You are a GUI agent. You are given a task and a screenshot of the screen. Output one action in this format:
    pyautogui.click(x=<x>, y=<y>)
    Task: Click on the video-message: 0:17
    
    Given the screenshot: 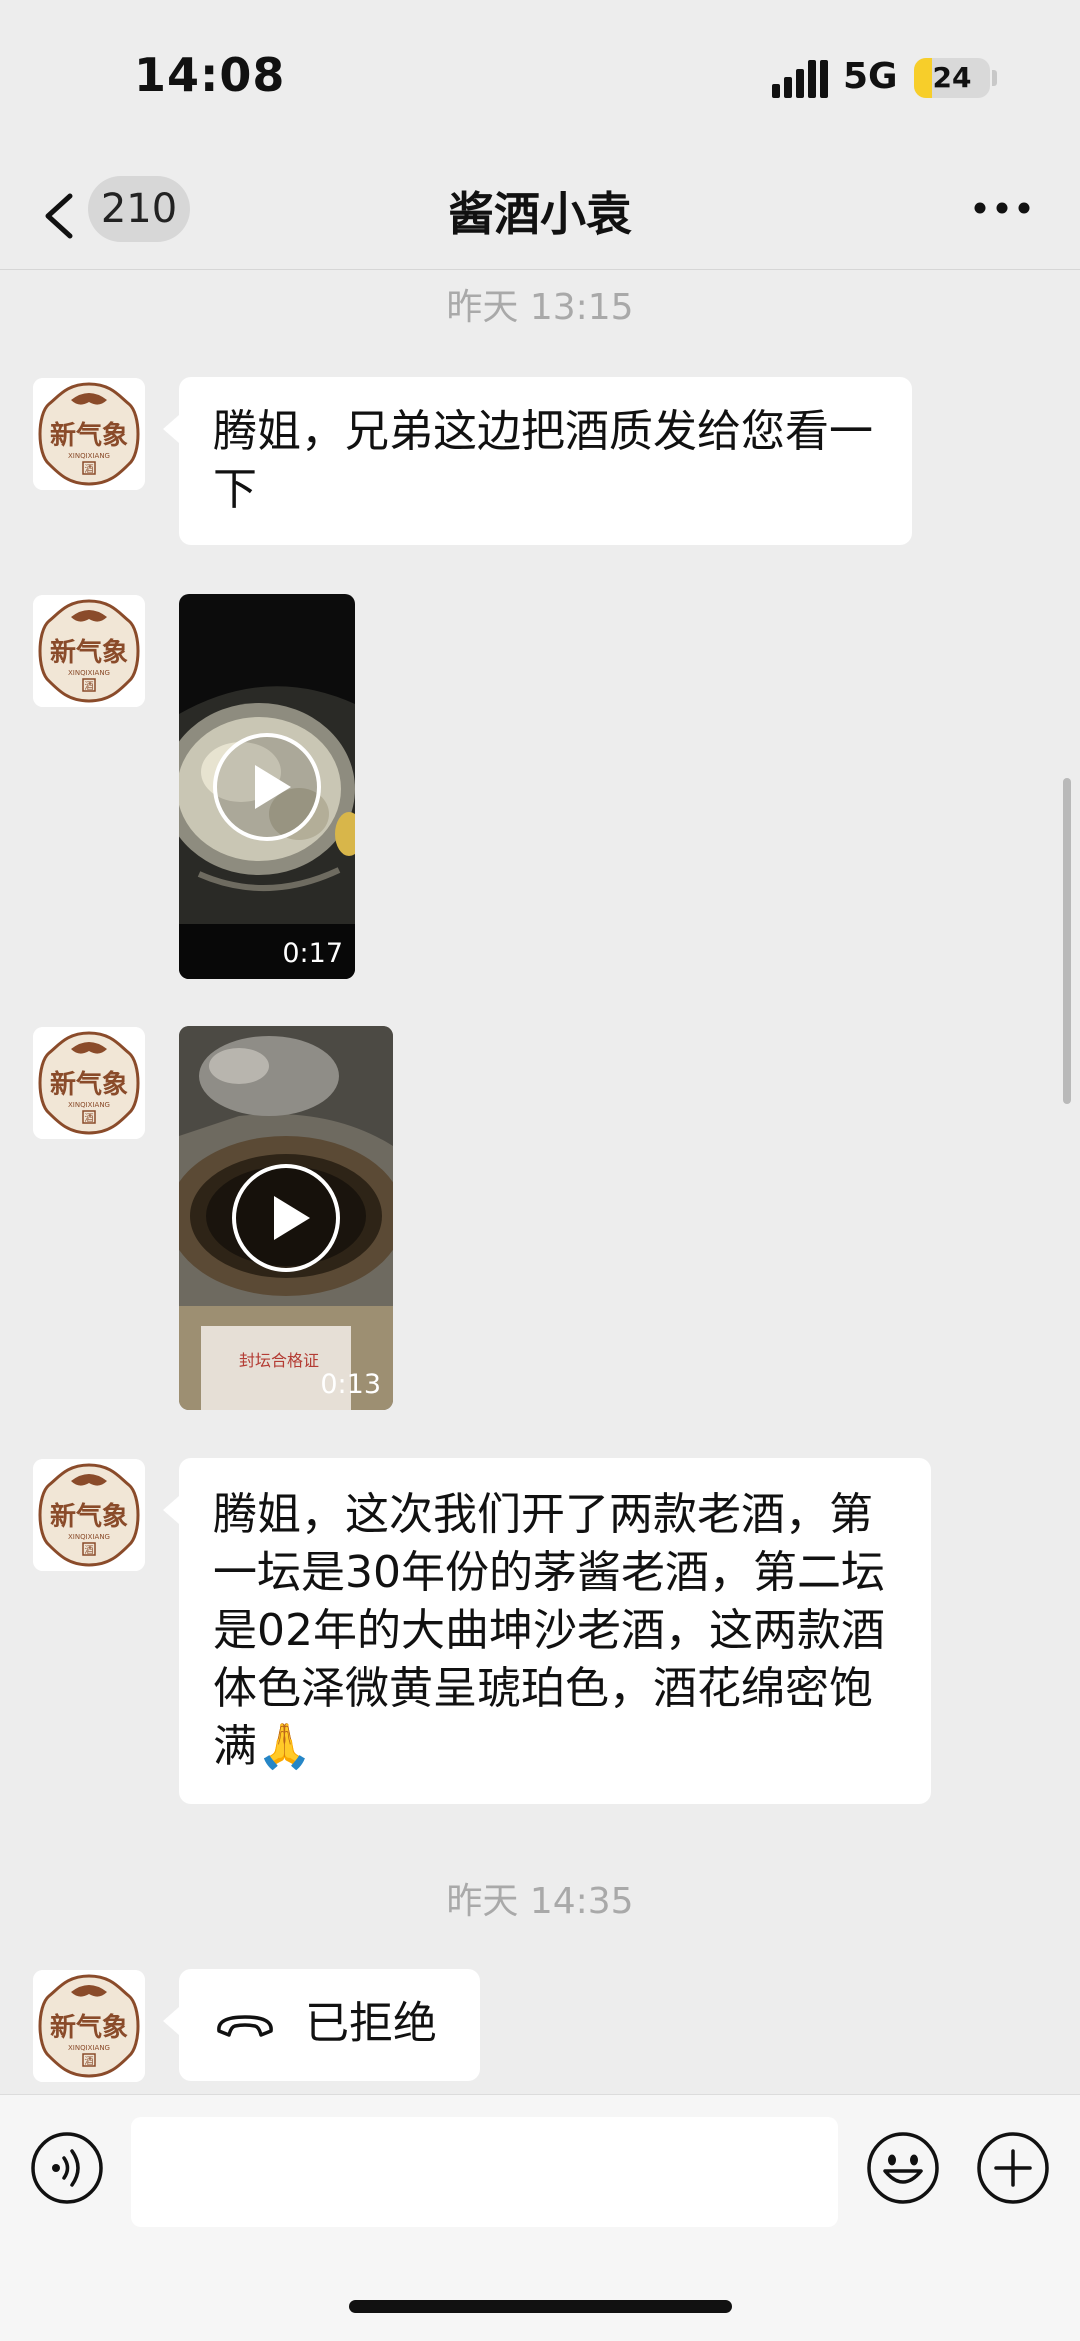 What is the action you would take?
    pyautogui.click(x=267, y=786)
    